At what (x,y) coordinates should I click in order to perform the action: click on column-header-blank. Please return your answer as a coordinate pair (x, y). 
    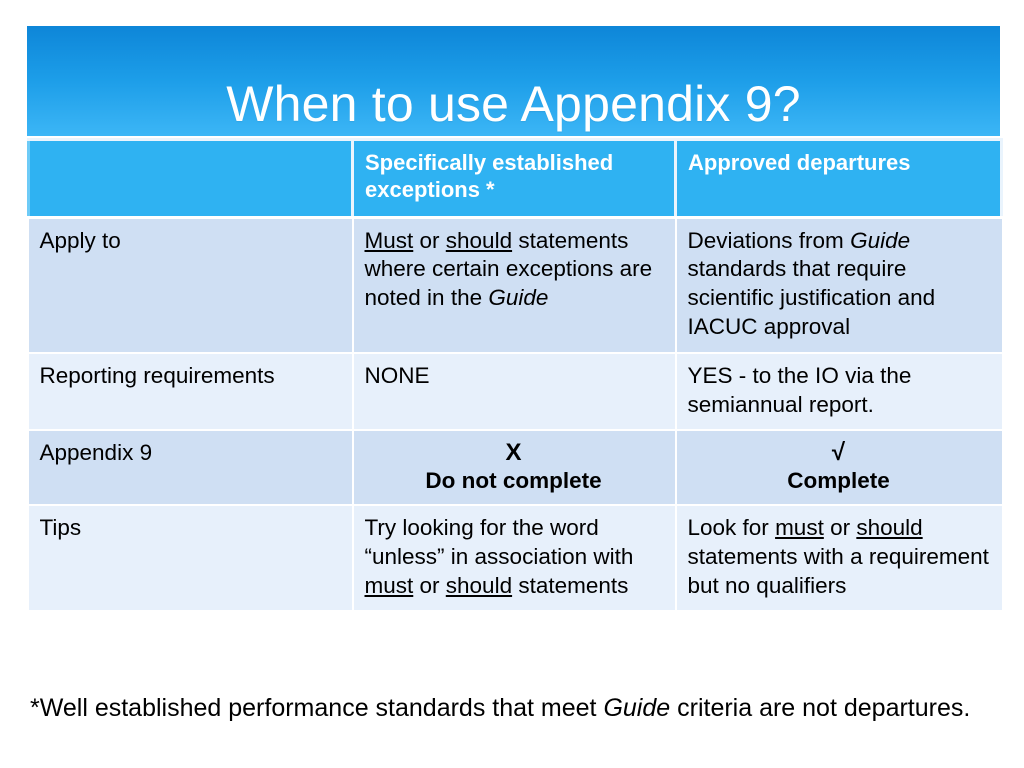
    Looking at the image, I should click on (190, 178).